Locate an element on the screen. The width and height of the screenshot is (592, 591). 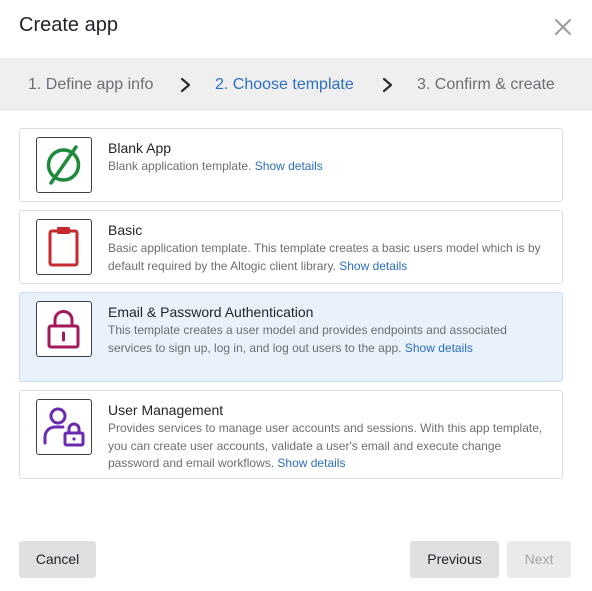
cancel-button: Cancel is located at coordinates (57, 559).